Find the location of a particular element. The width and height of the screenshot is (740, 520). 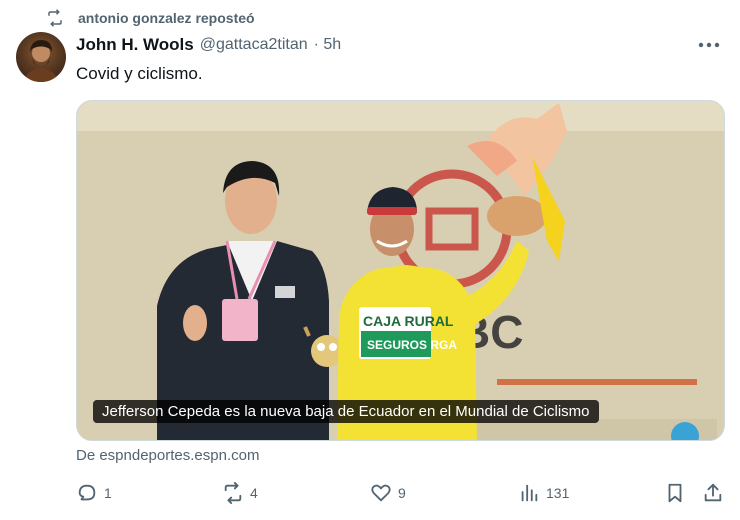

more-icon is located at coordinates (709, 45).